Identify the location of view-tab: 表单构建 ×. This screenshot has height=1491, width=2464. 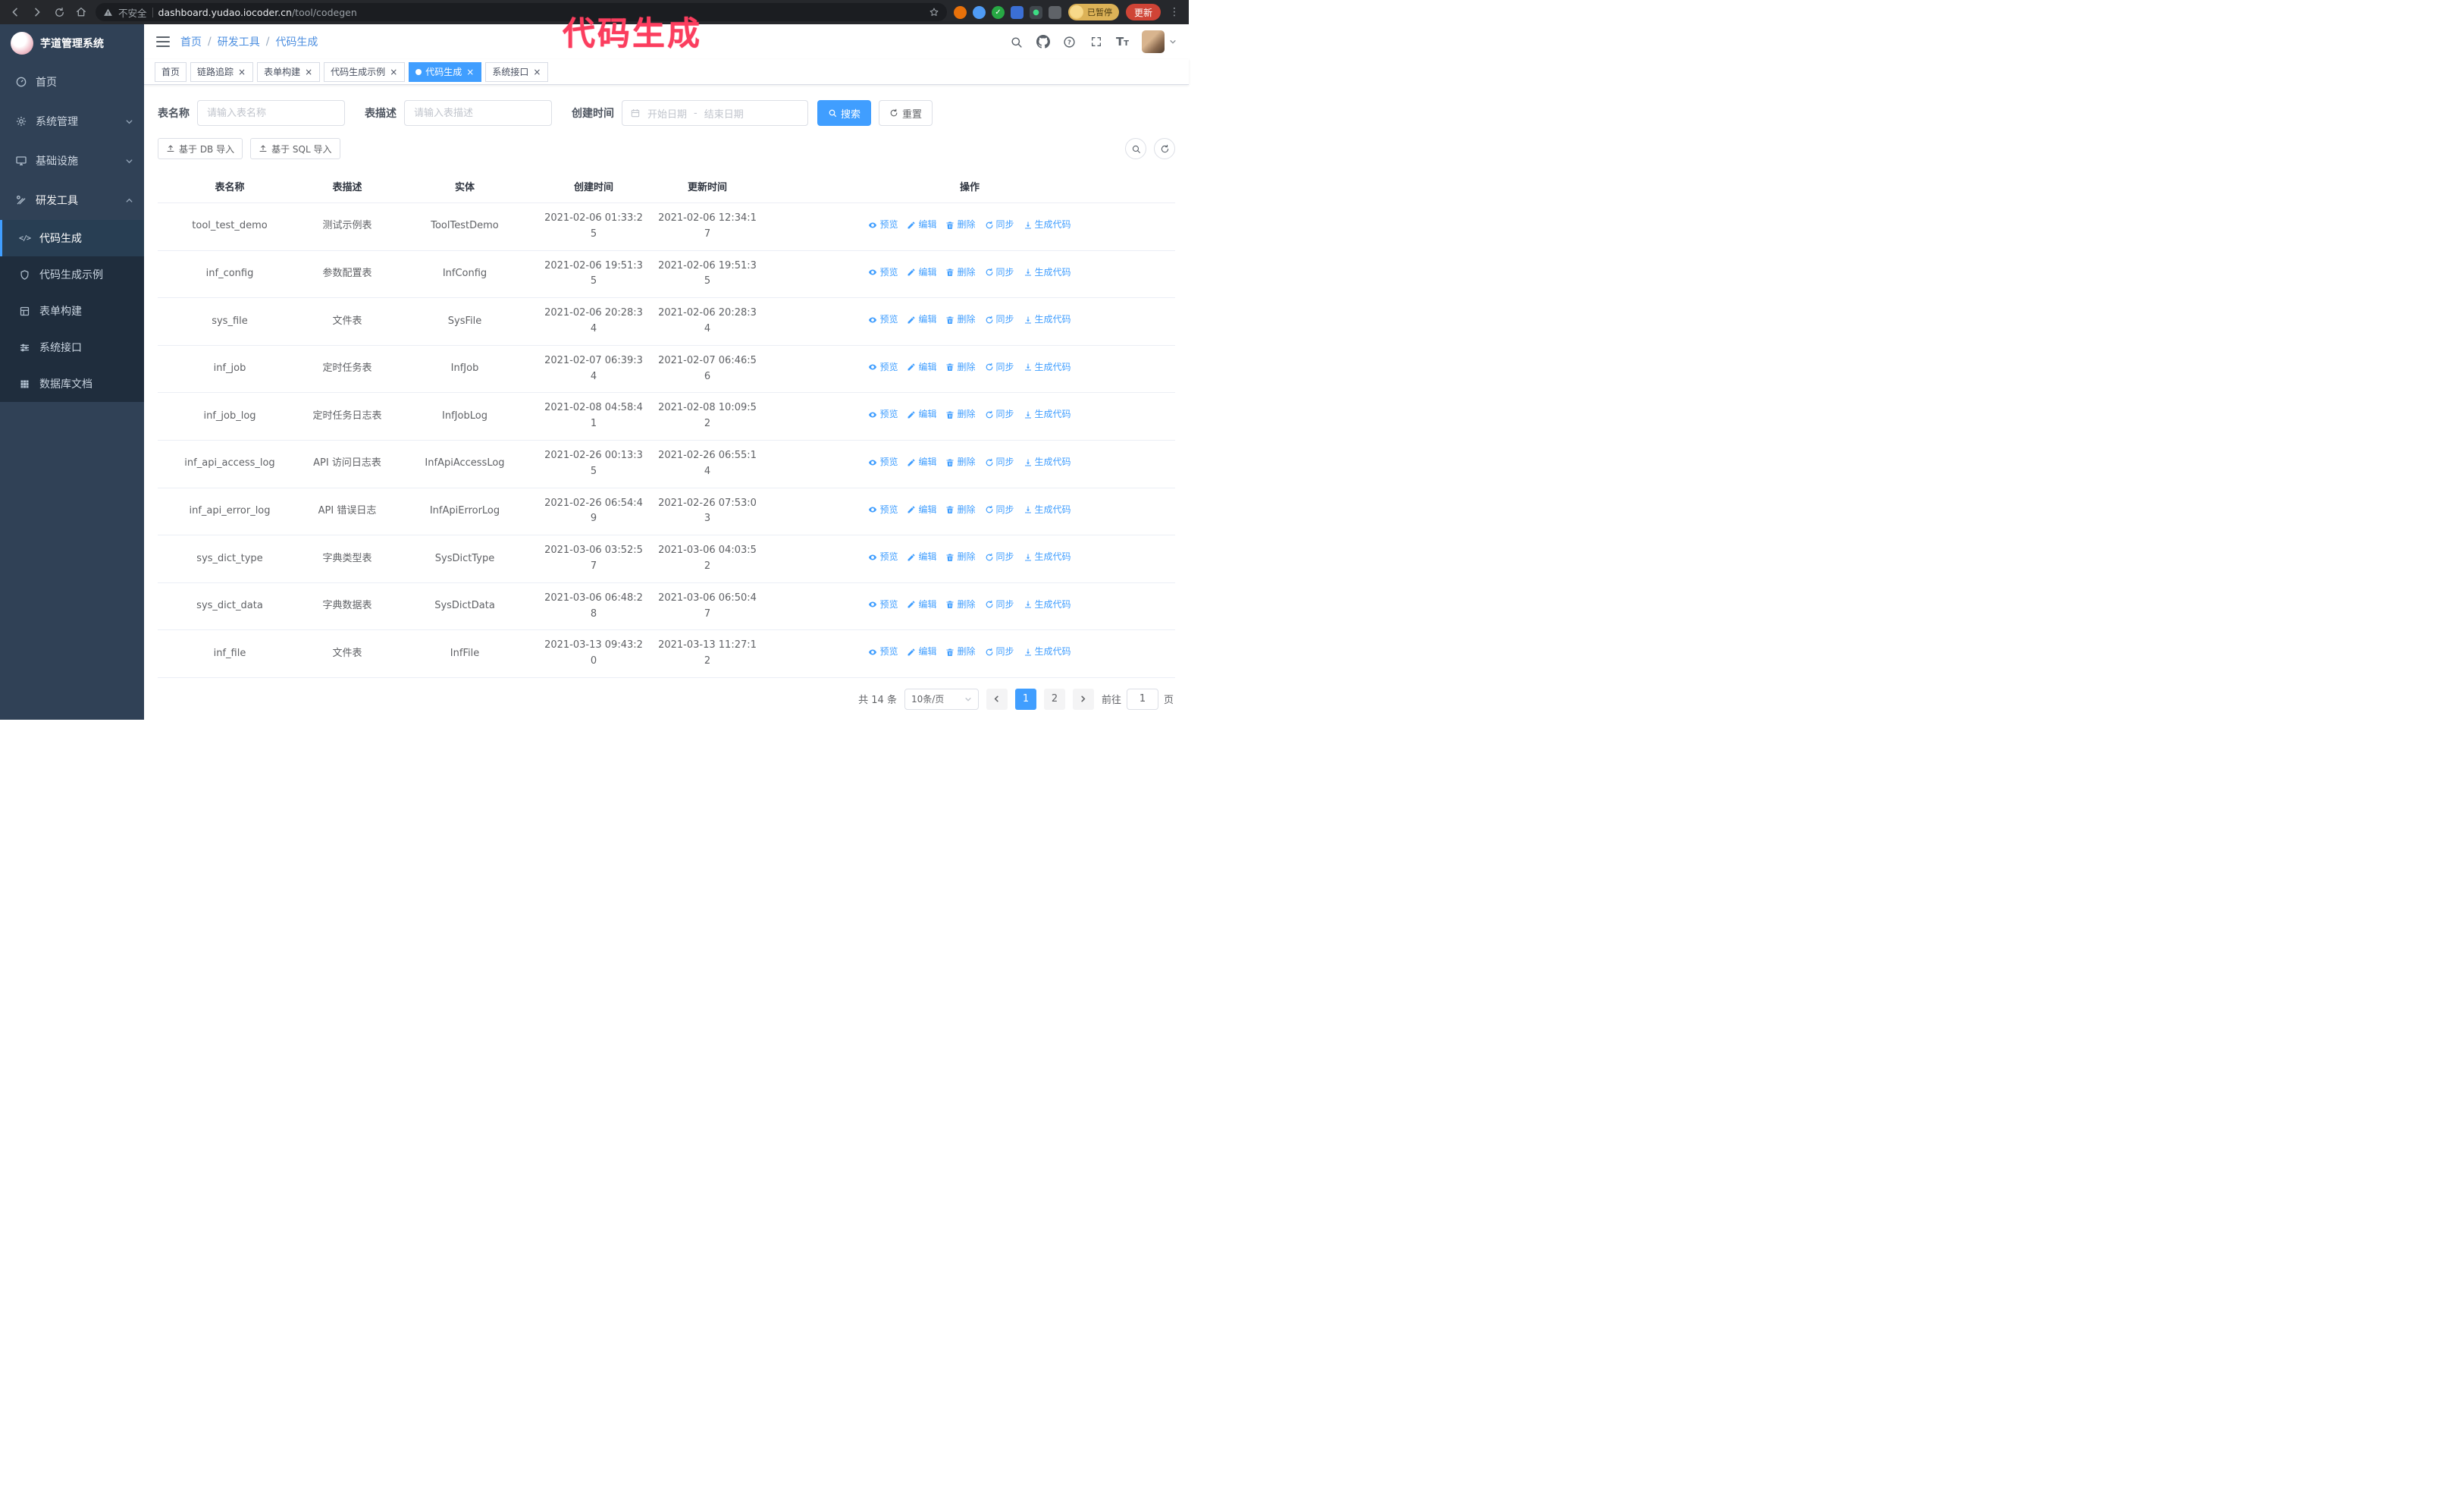
(289, 71).